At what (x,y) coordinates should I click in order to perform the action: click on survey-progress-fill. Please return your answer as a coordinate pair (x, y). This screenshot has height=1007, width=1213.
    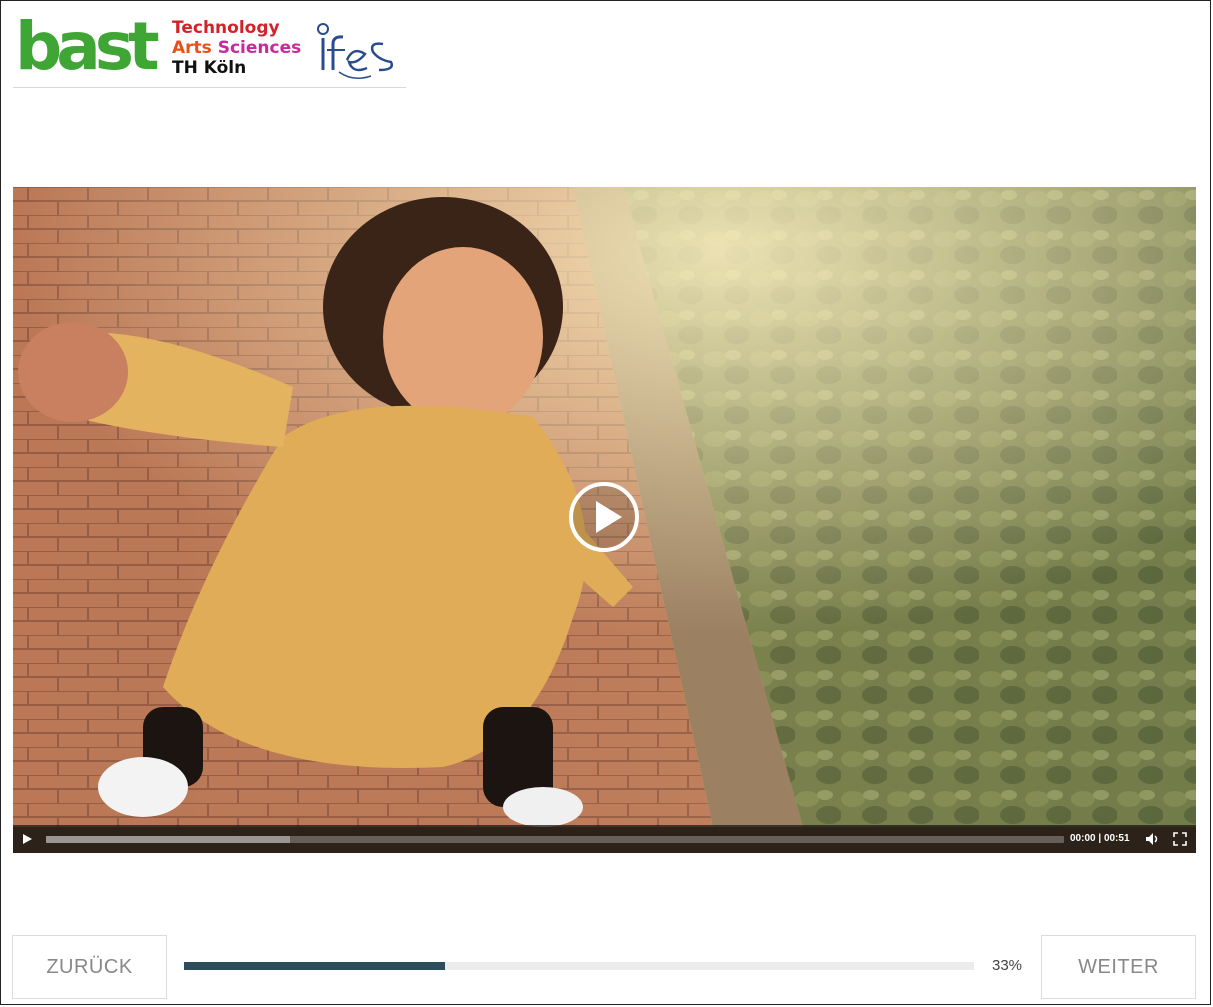
    Looking at the image, I should click on (314, 966).